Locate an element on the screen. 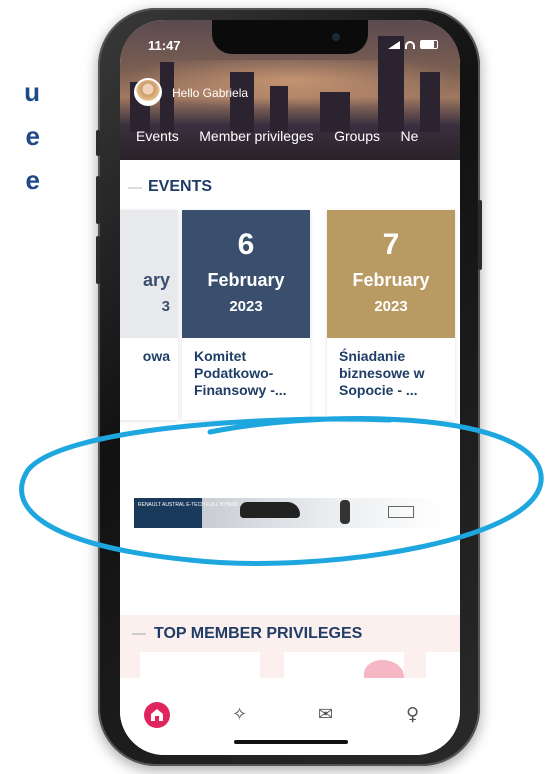 The image size is (555, 774). signal-icon is located at coordinates (394, 44).